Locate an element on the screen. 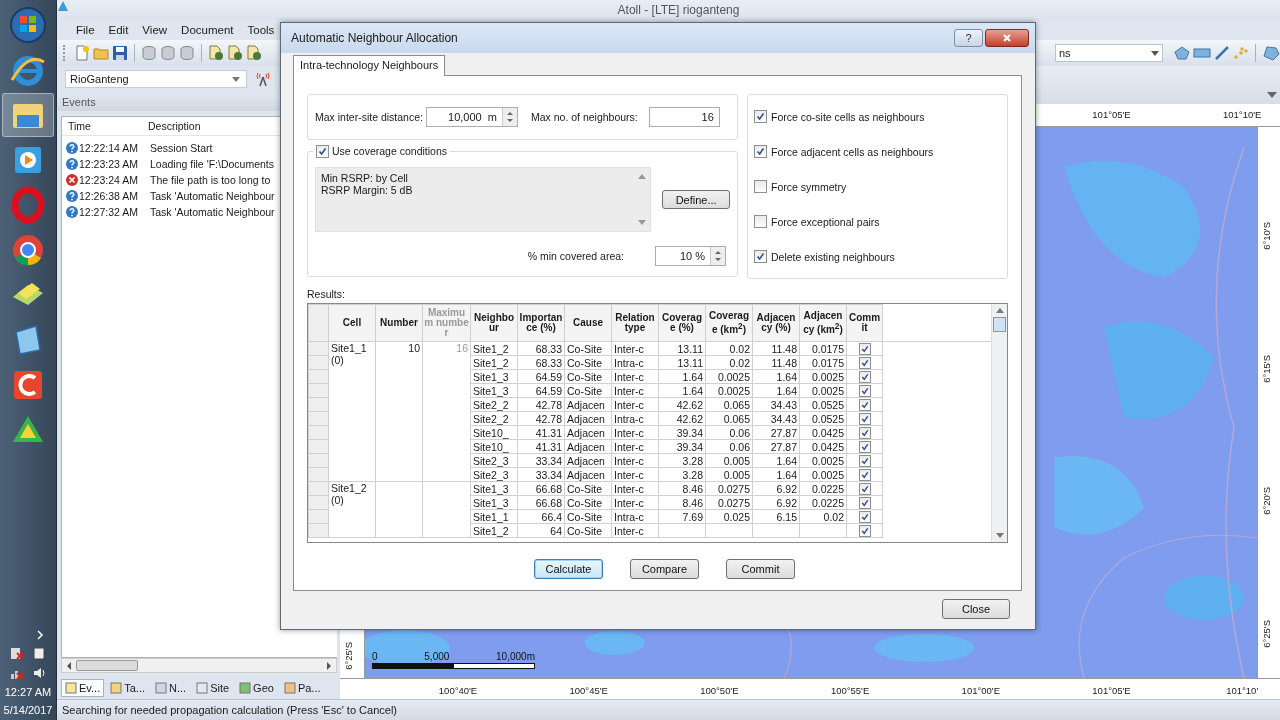  table-cell: 41.31 is located at coordinates (541, 432).